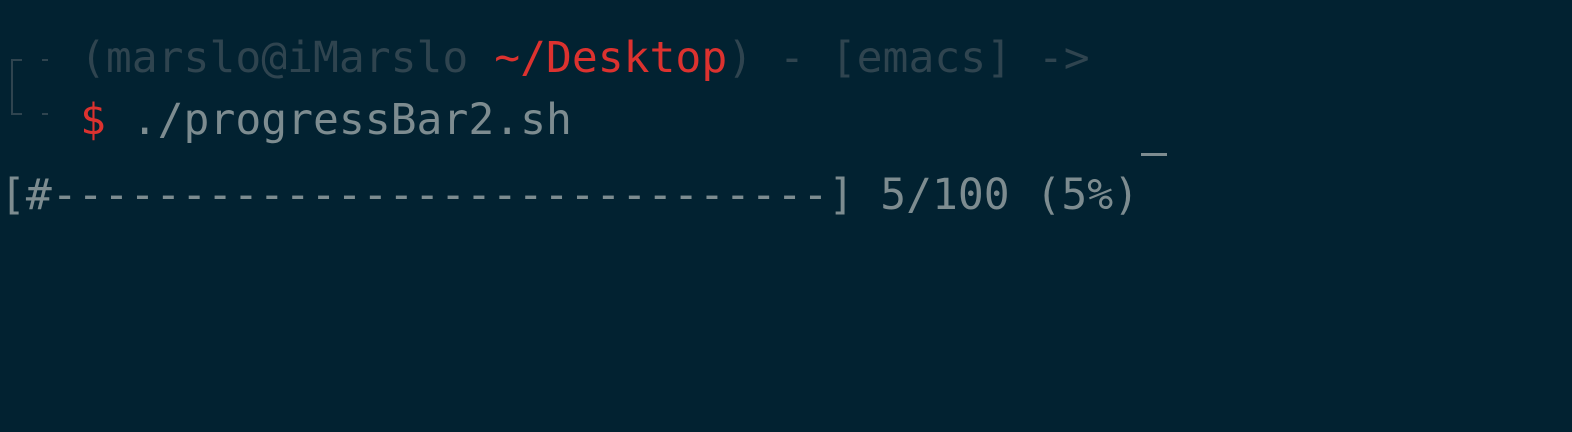 The width and height of the screenshot is (1572, 432). What do you see at coordinates (93, 58) in the screenshot?
I see `prompt-open-paren: (` at bounding box center [93, 58].